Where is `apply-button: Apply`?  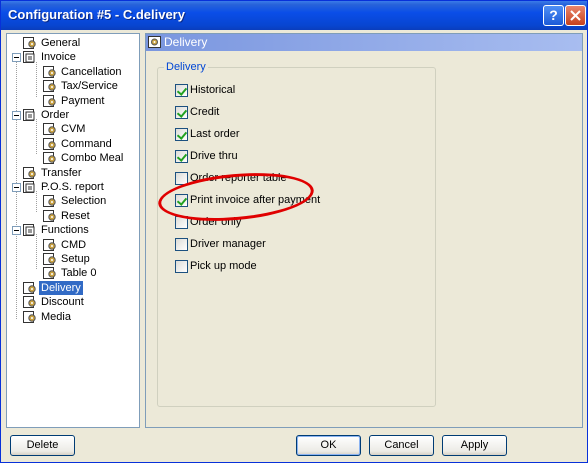 apply-button: Apply is located at coordinates (474, 445).